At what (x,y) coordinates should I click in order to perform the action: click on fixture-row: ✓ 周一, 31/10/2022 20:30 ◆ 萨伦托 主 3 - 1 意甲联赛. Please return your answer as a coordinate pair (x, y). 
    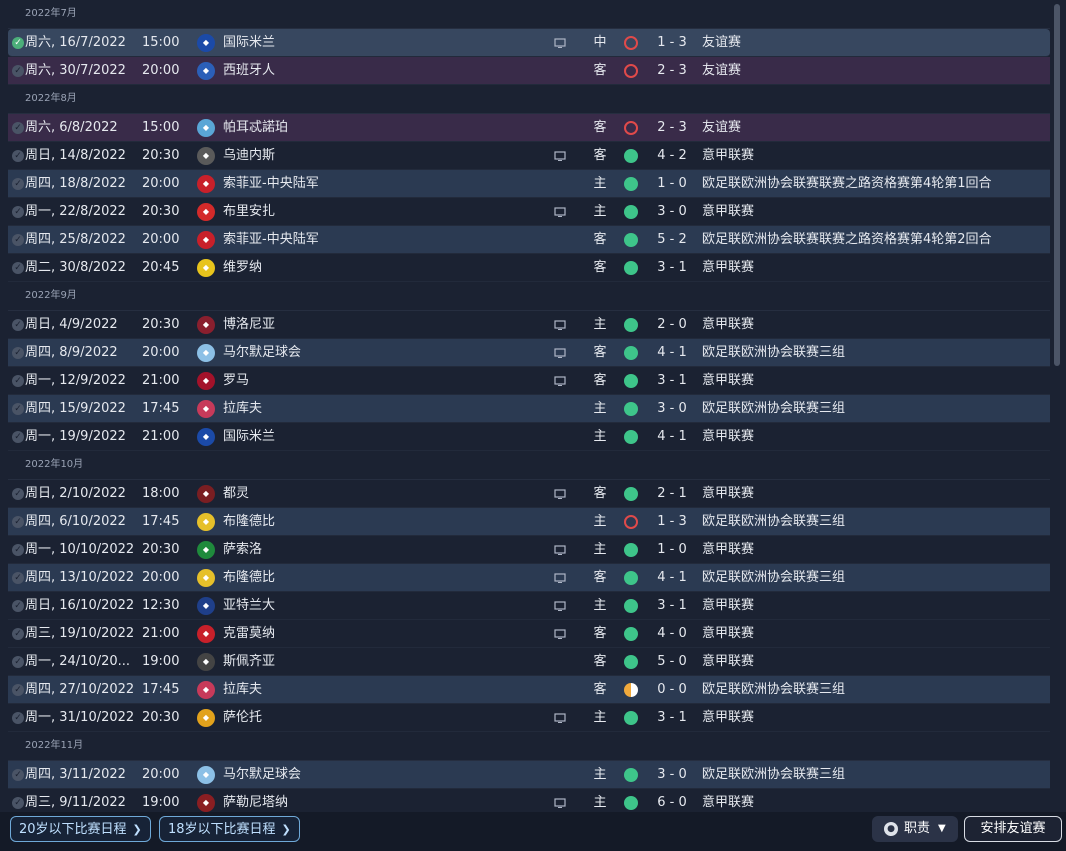
    Looking at the image, I should click on (529, 718).